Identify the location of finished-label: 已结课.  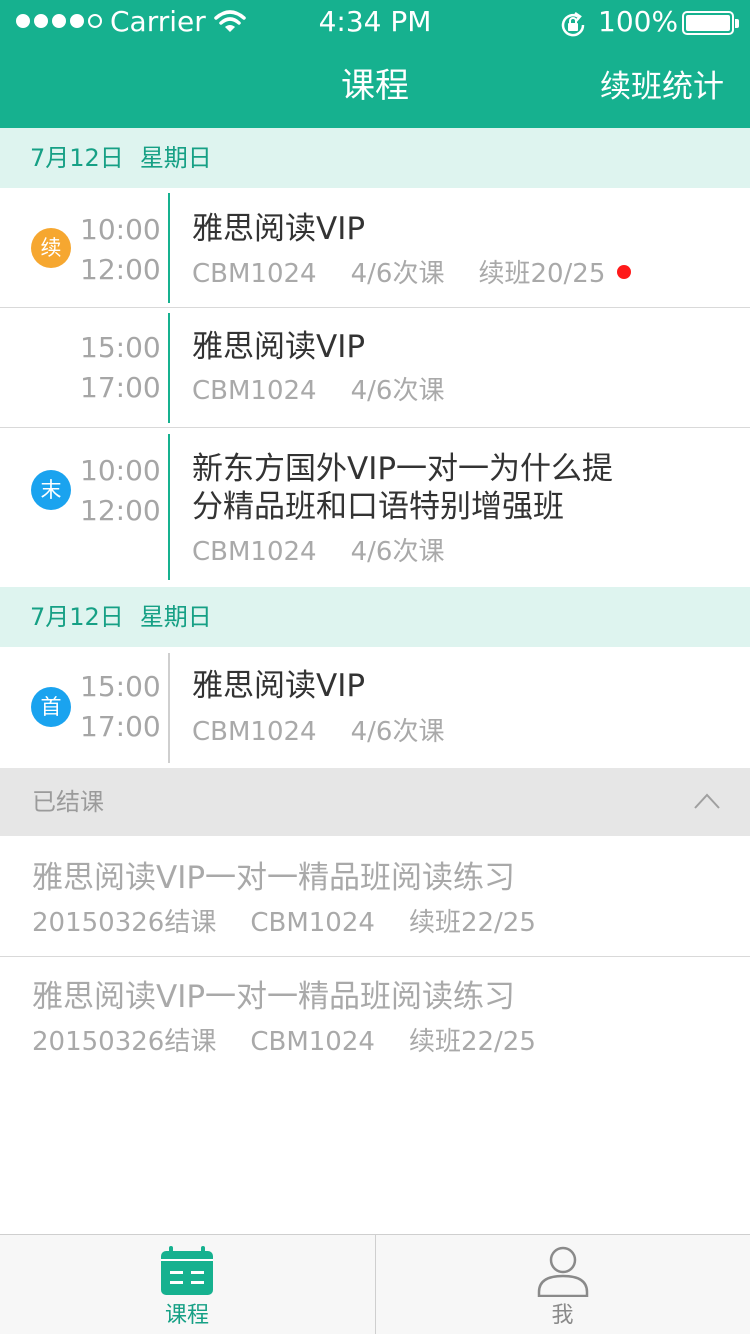
(68, 802).